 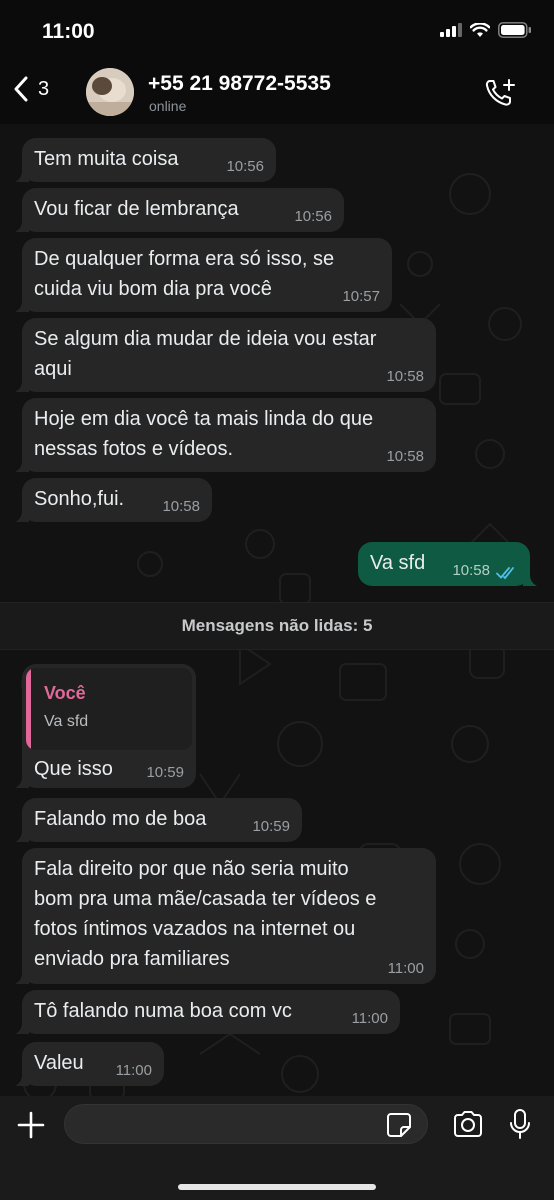 I want to click on contact-name: +55 21 98772-5535, so click(x=239, y=84).